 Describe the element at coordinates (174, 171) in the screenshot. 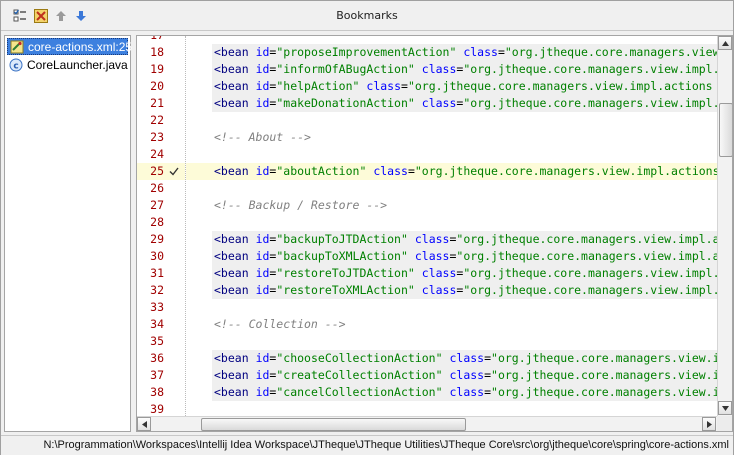

I see `bookmark-check-icon` at that location.